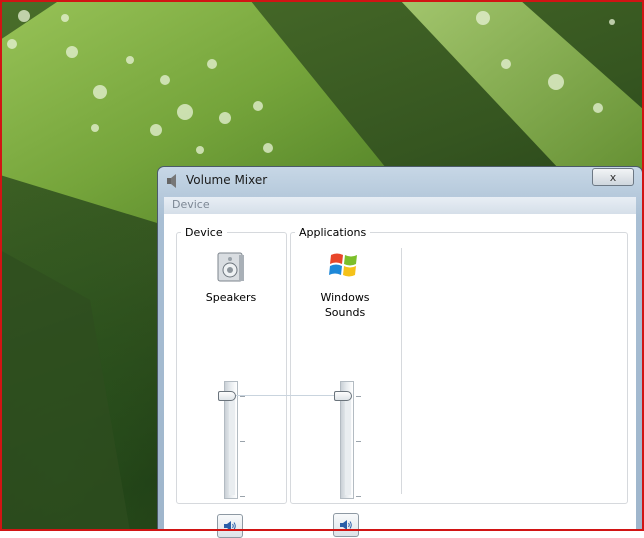  Describe the element at coordinates (230, 526) in the screenshot. I see `device-mute-button` at that location.